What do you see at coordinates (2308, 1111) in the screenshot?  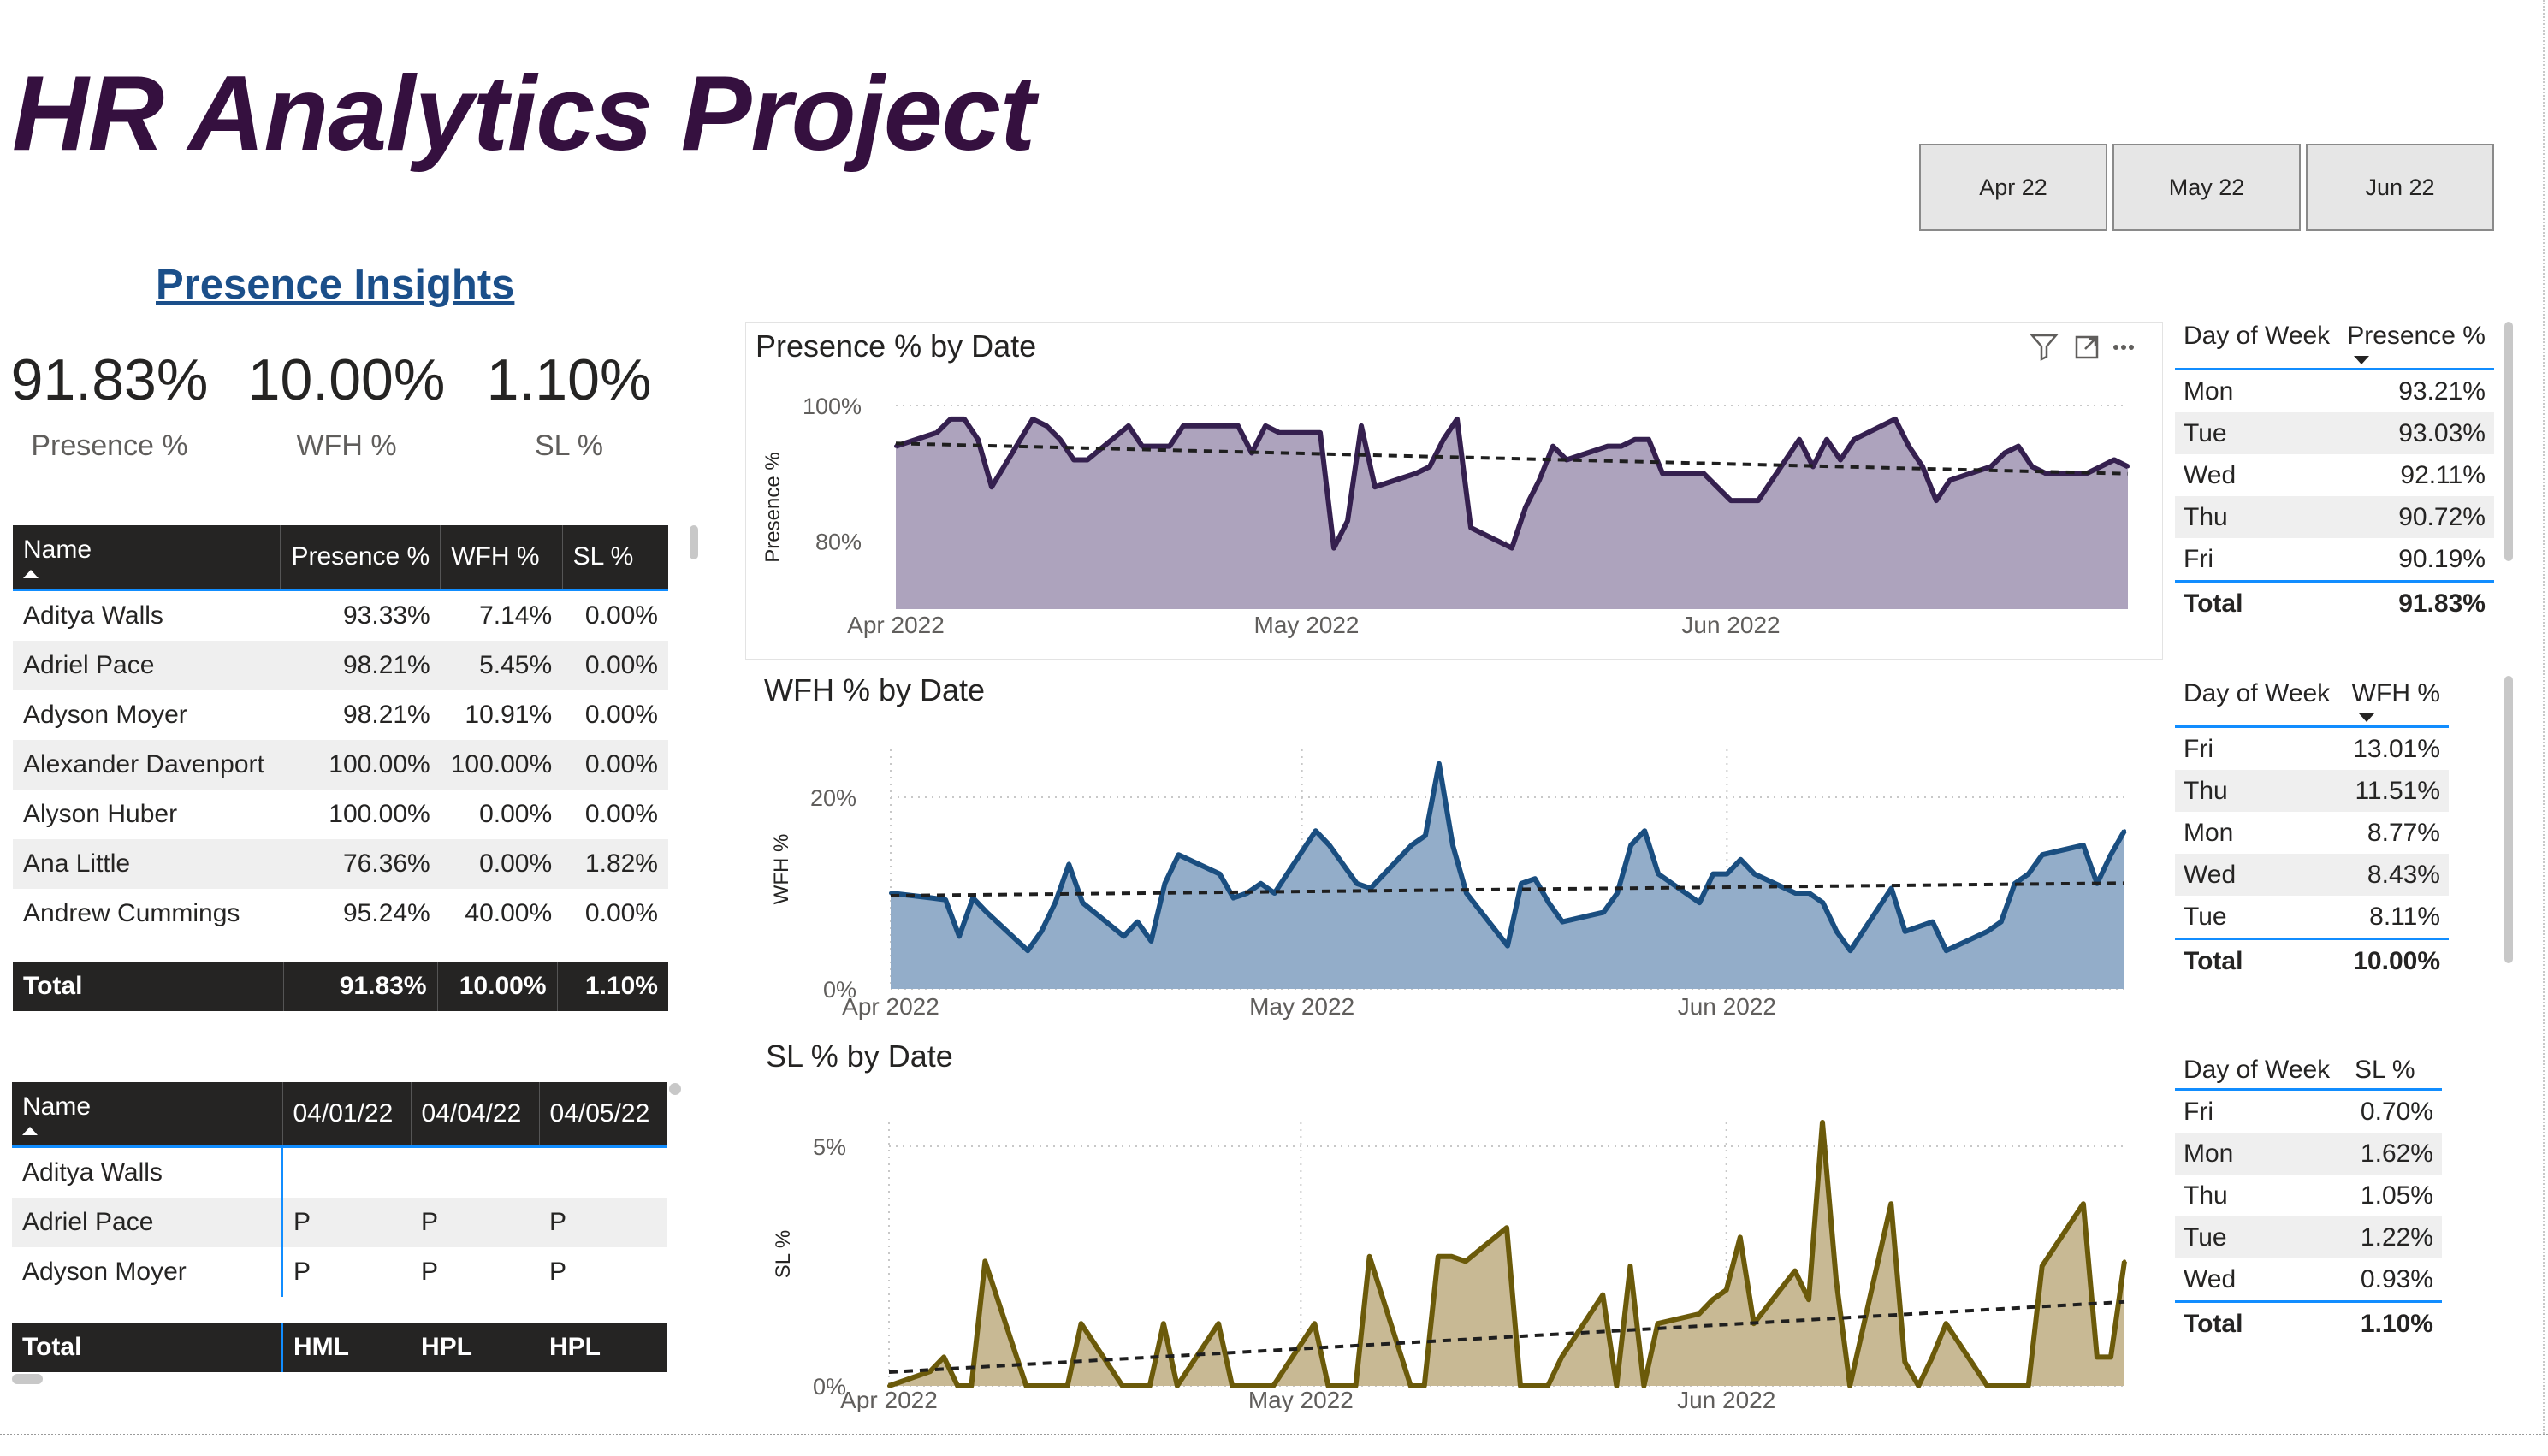 I see `table-row: Fri 0.70%` at bounding box center [2308, 1111].